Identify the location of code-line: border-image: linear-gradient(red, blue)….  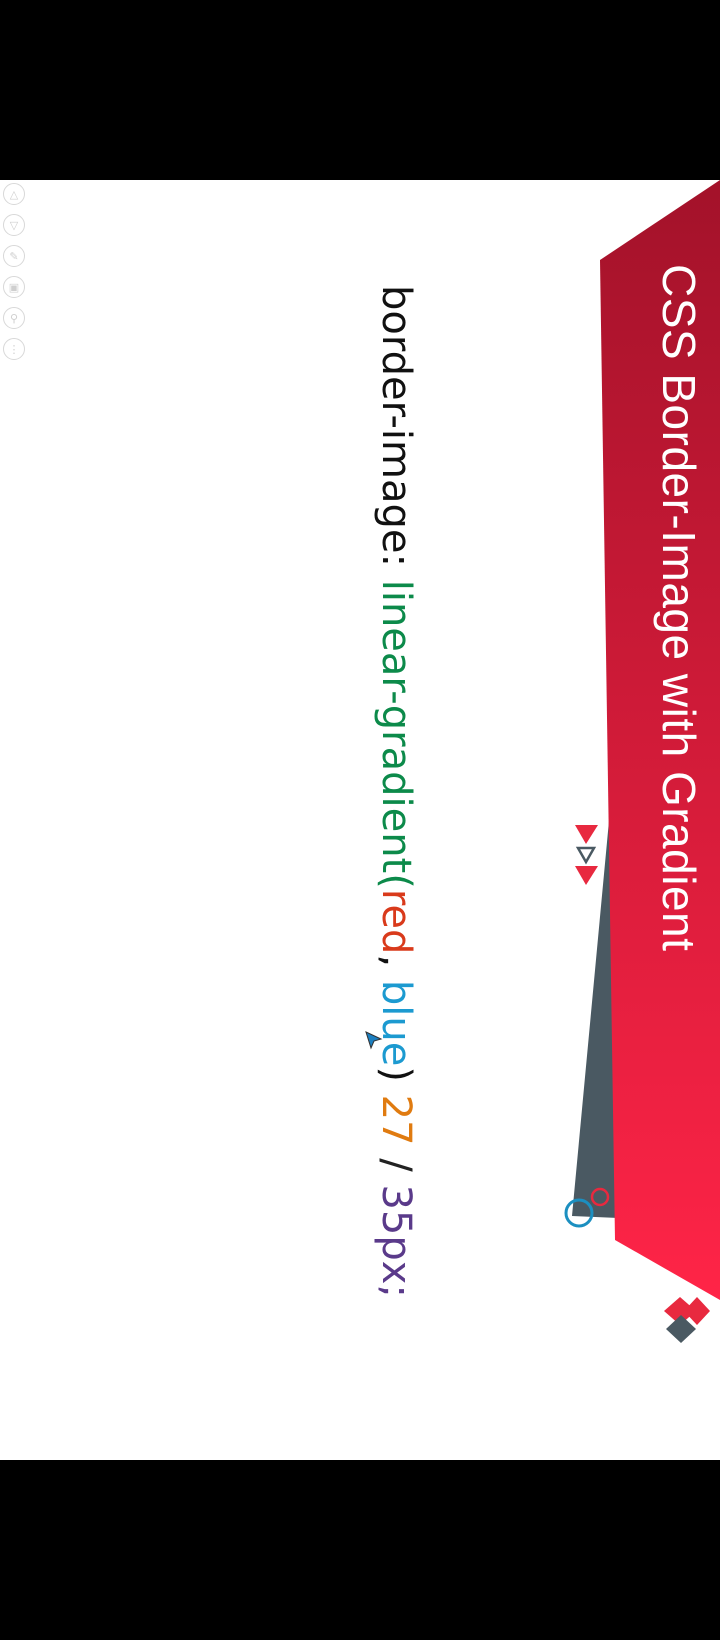
(396, 791).